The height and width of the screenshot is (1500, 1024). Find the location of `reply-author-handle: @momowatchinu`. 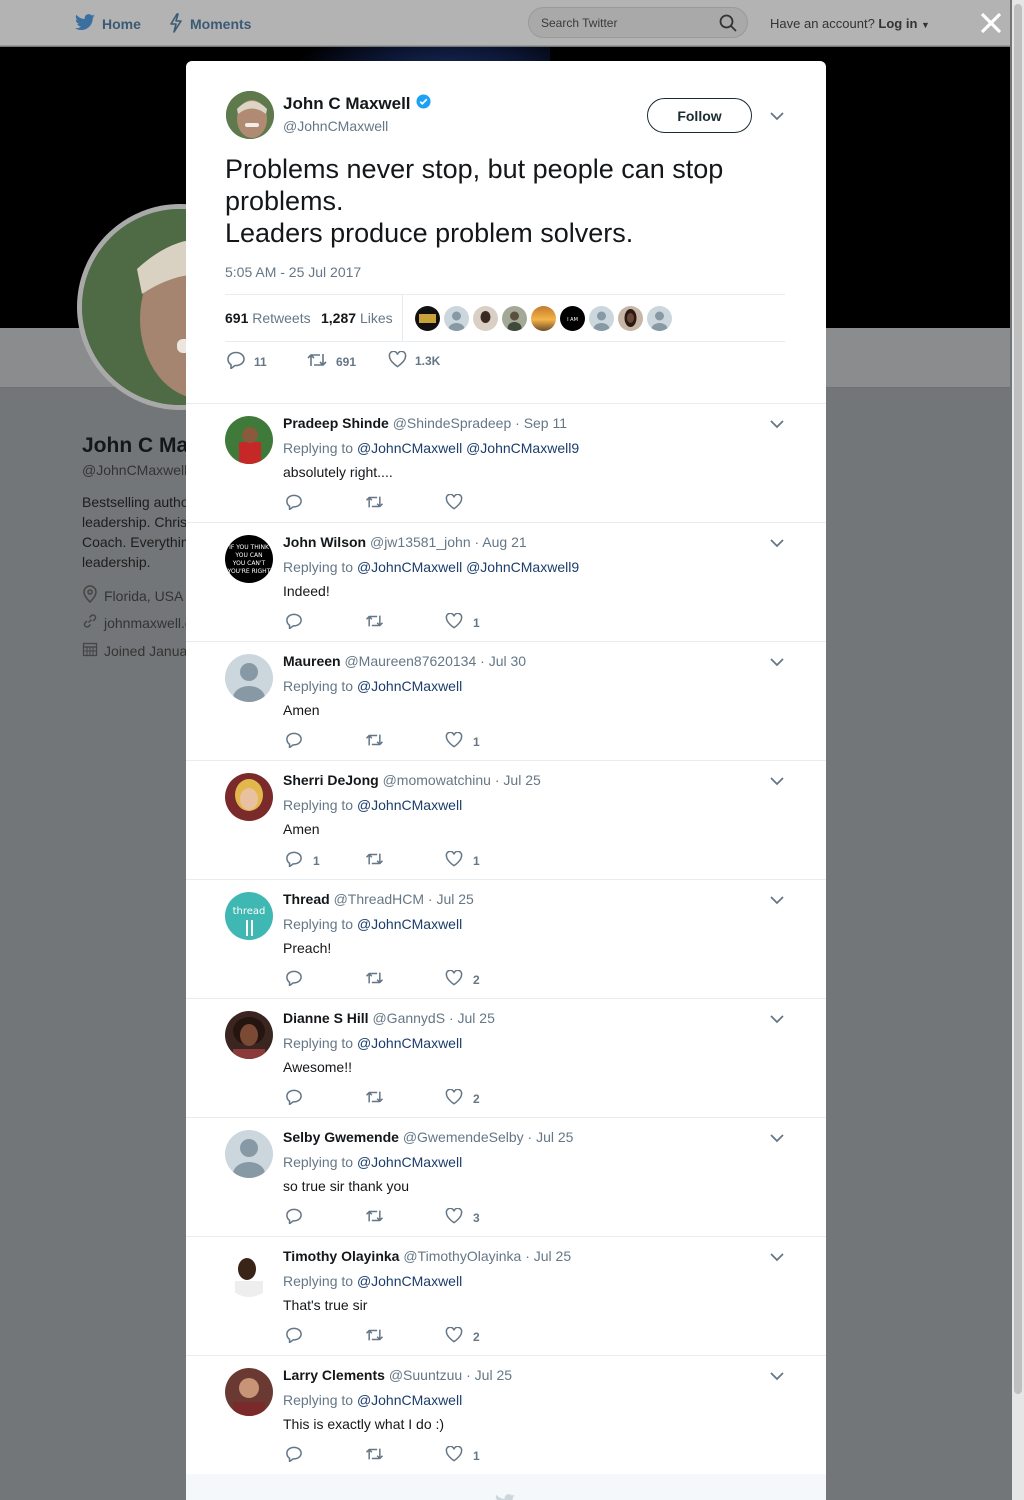

reply-author-handle: @momowatchinu is located at coordinates (437, 780).